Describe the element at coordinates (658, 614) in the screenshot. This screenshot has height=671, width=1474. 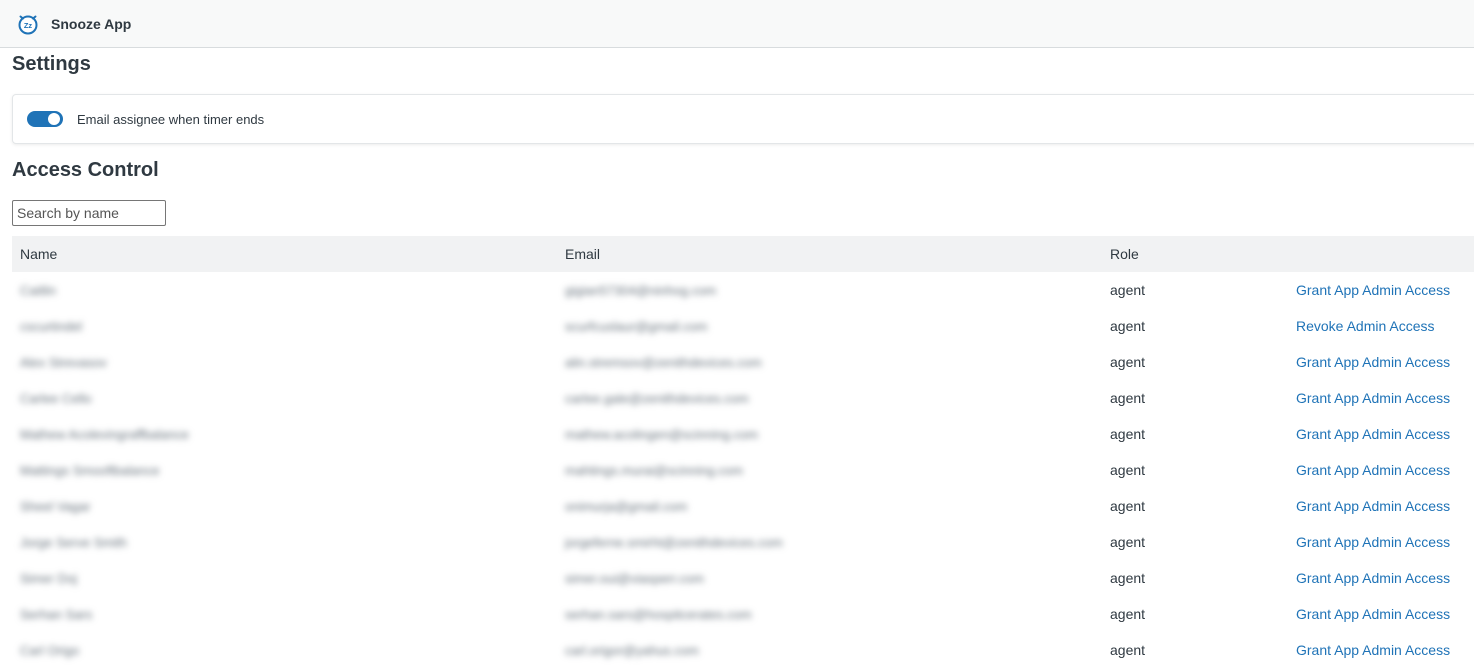
I see `user-email: serhan.sars@hospitcerates.com` at that location.